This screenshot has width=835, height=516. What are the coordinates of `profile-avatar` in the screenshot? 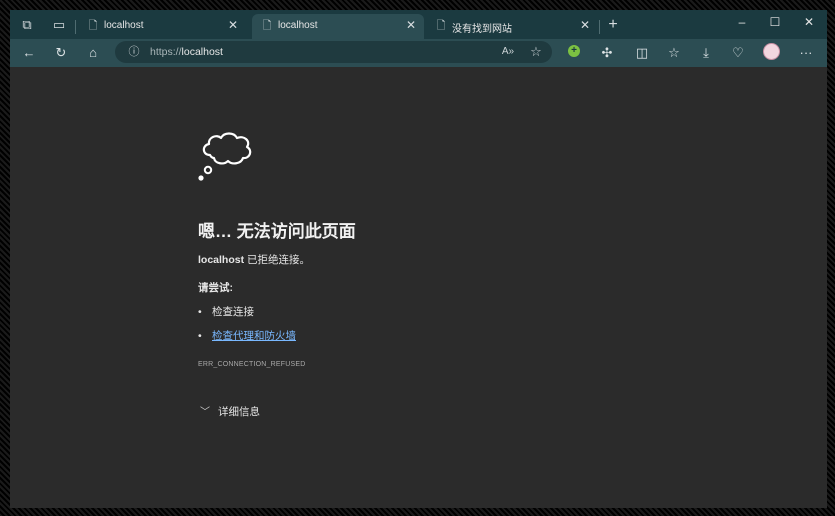 It's located at (771, 51).